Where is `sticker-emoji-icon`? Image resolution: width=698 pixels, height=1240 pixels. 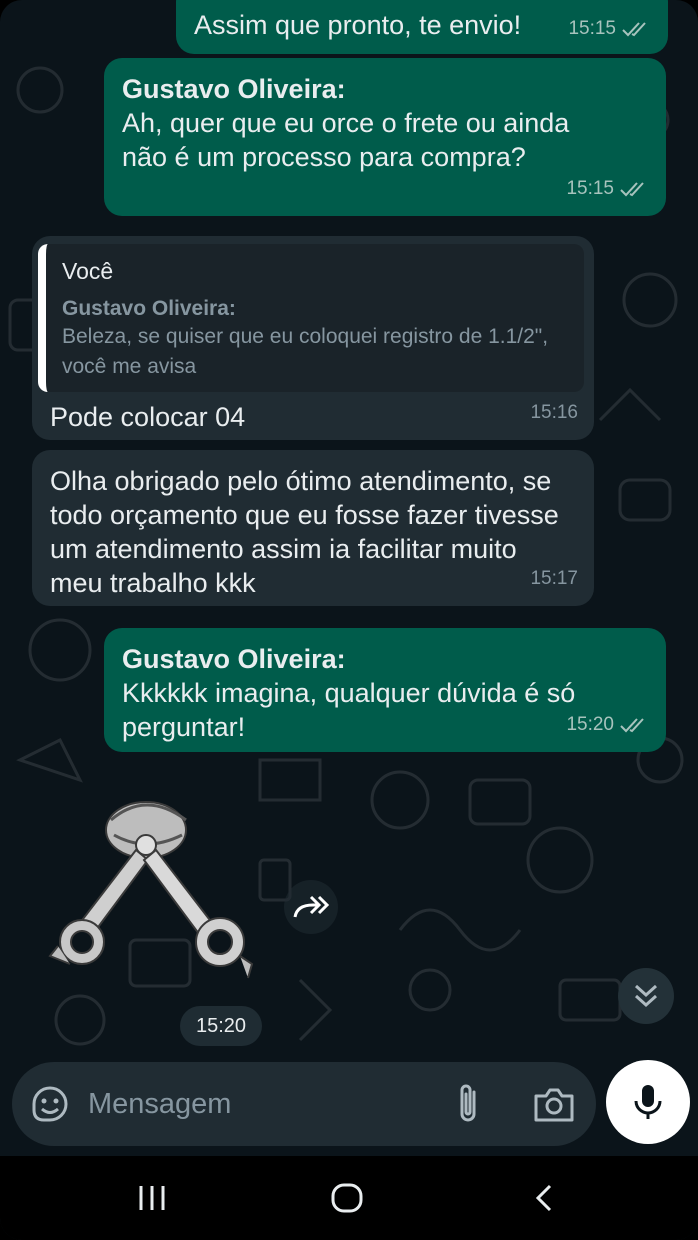 sticker-emoji-icon is located at coordinates (50, 1104).